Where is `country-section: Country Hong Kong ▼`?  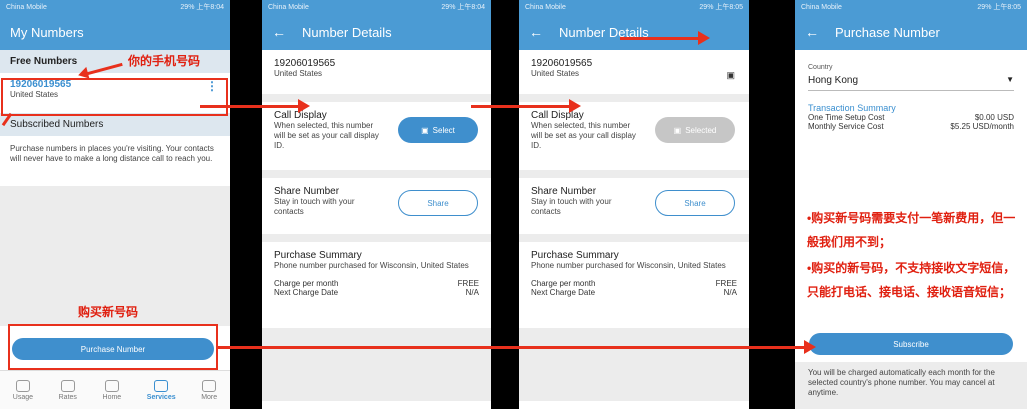
country-section: Country Hong Kong ▼ is located at coordinates (911, 70).